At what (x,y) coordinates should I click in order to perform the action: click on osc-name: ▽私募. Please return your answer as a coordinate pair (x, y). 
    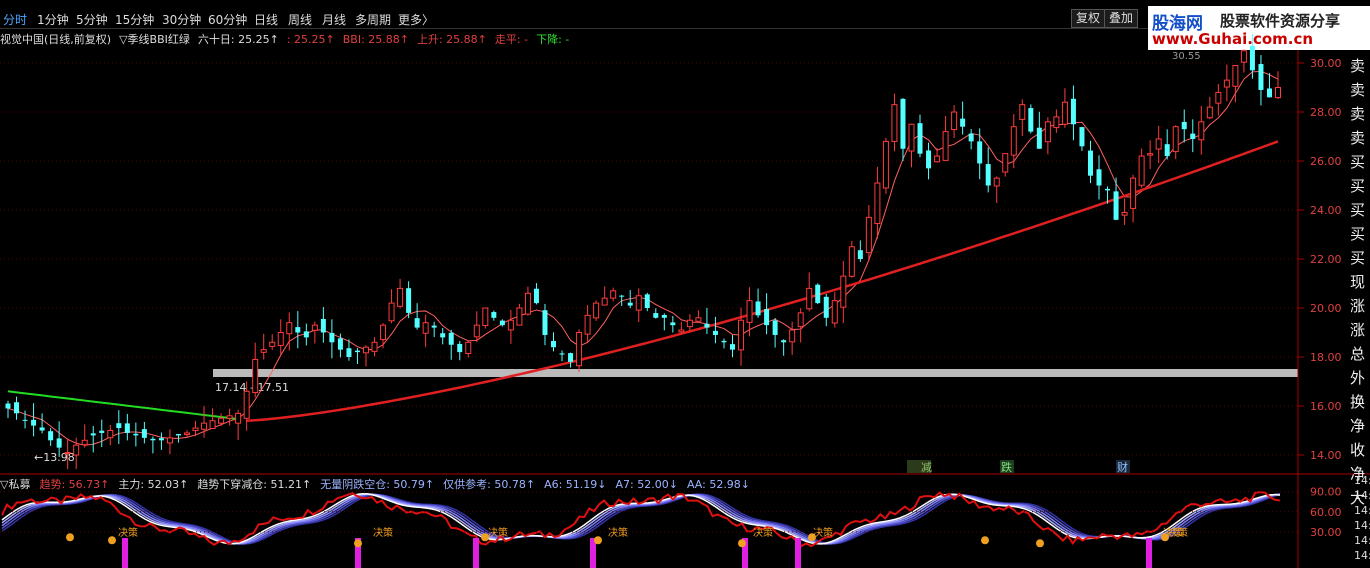
    Looking at the image, I should click on (15, 484).